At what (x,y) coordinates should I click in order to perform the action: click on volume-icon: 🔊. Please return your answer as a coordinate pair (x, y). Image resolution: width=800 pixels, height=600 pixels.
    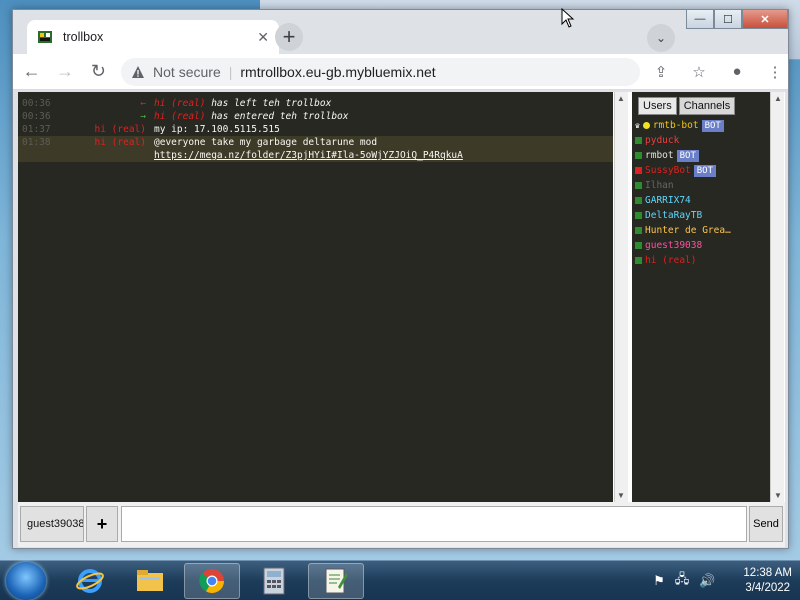
    Looking at the image, I should click on (707, 581).